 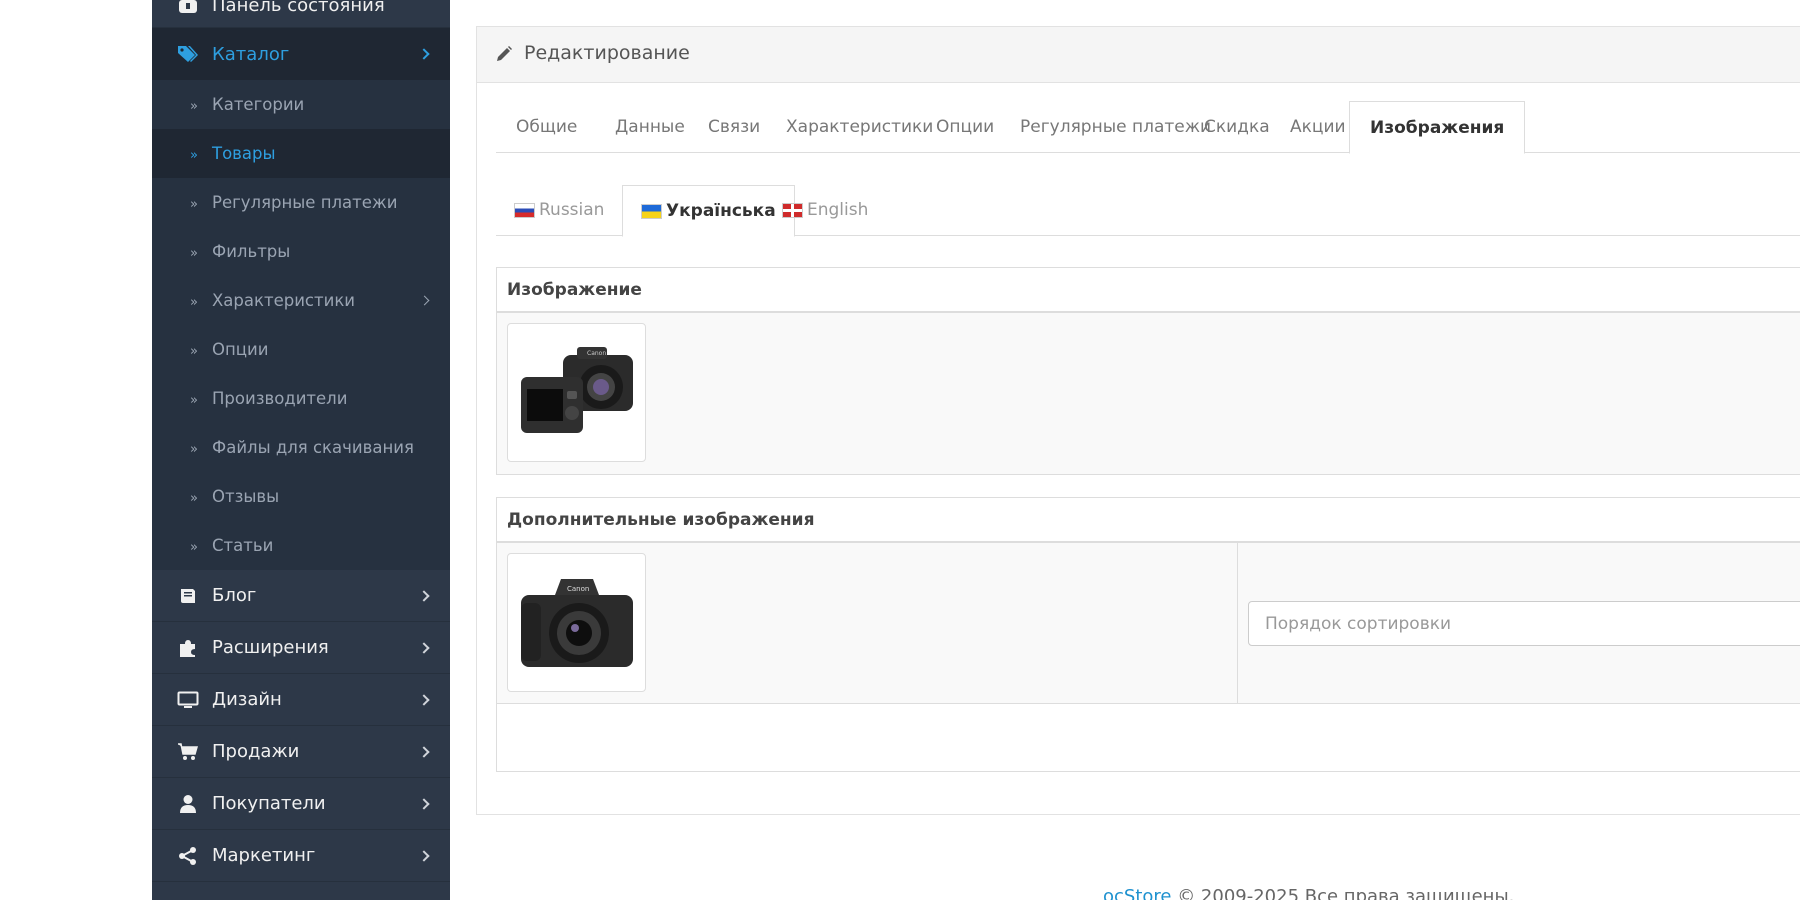 What do you see at coordinates (188, 596) in the screenshot?
I see `book-icon` at bounding box center [188, 596].